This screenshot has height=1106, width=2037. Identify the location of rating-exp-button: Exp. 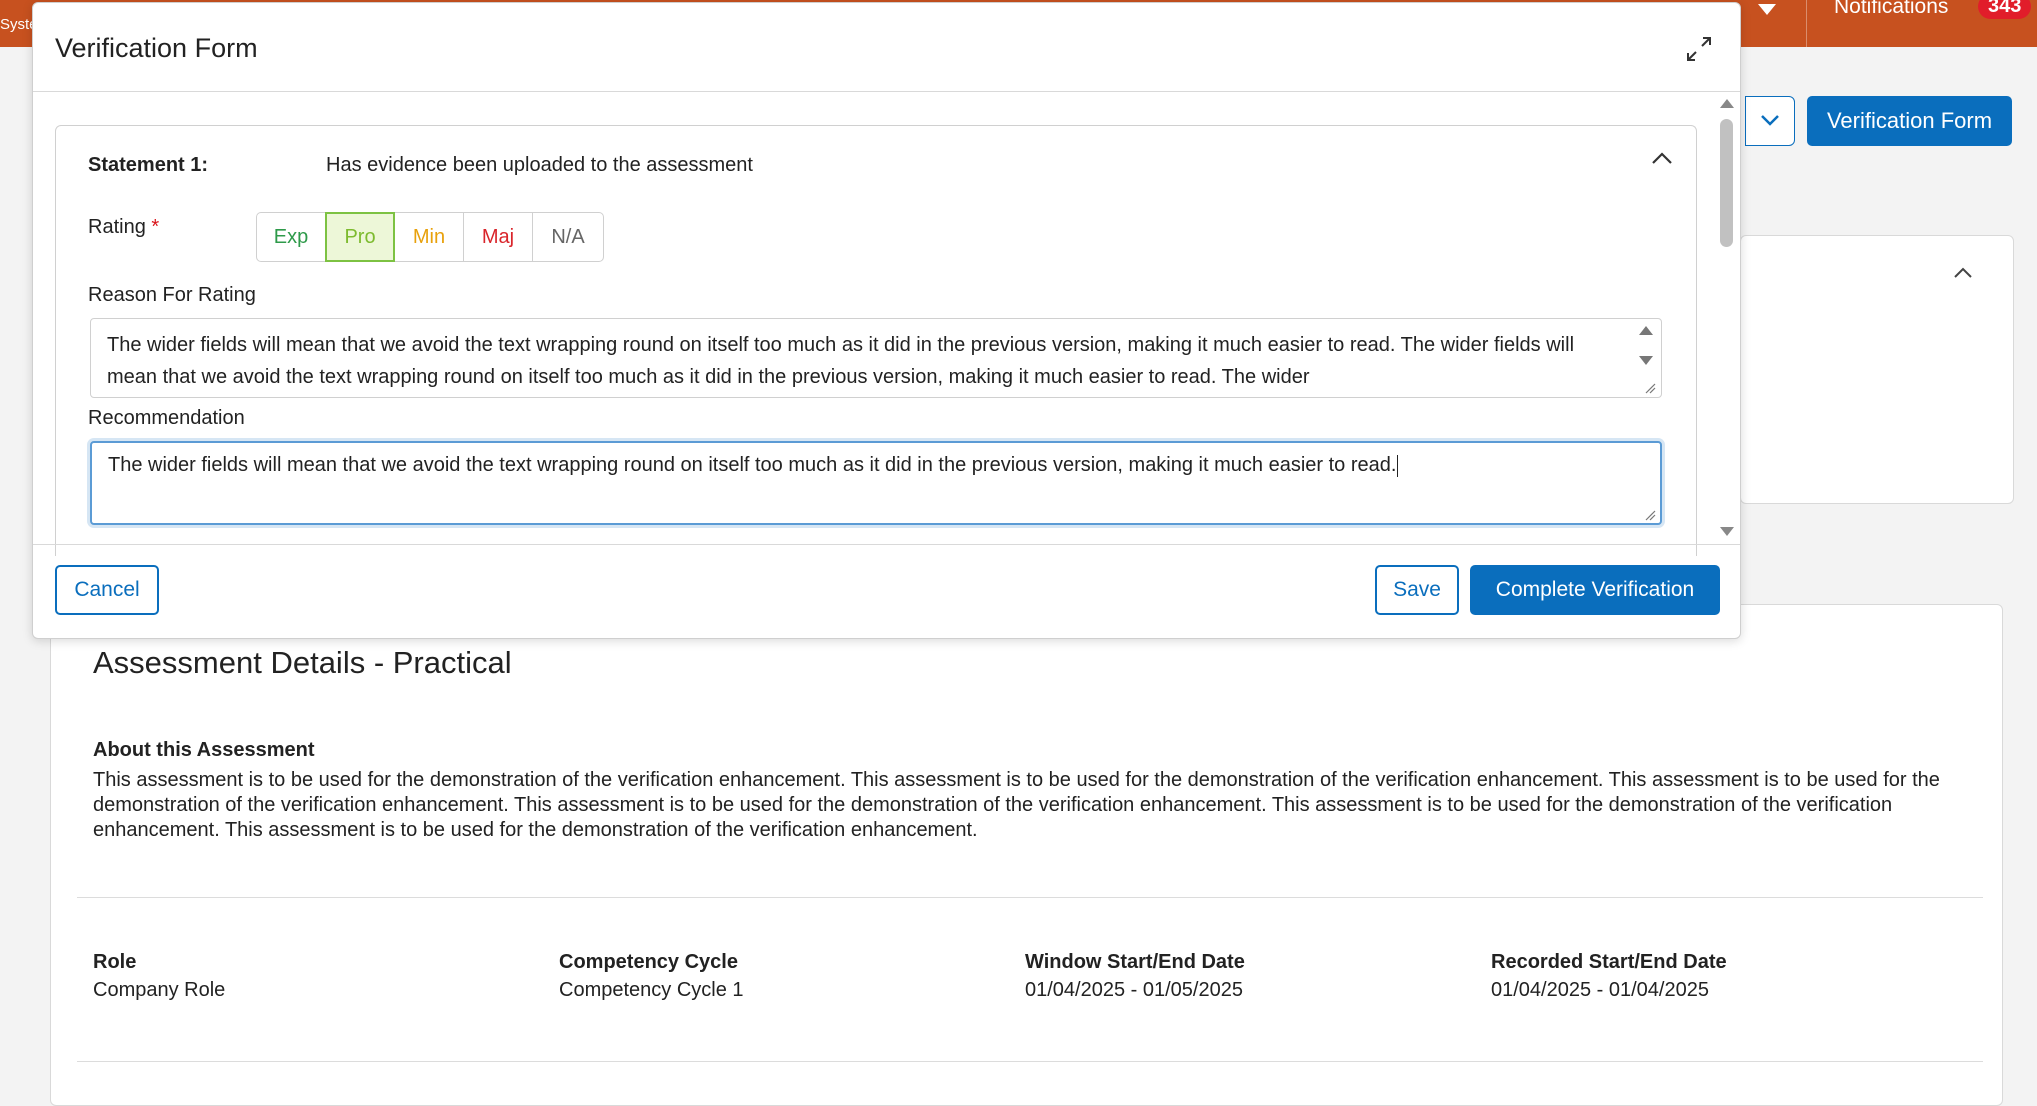
(291, 237).